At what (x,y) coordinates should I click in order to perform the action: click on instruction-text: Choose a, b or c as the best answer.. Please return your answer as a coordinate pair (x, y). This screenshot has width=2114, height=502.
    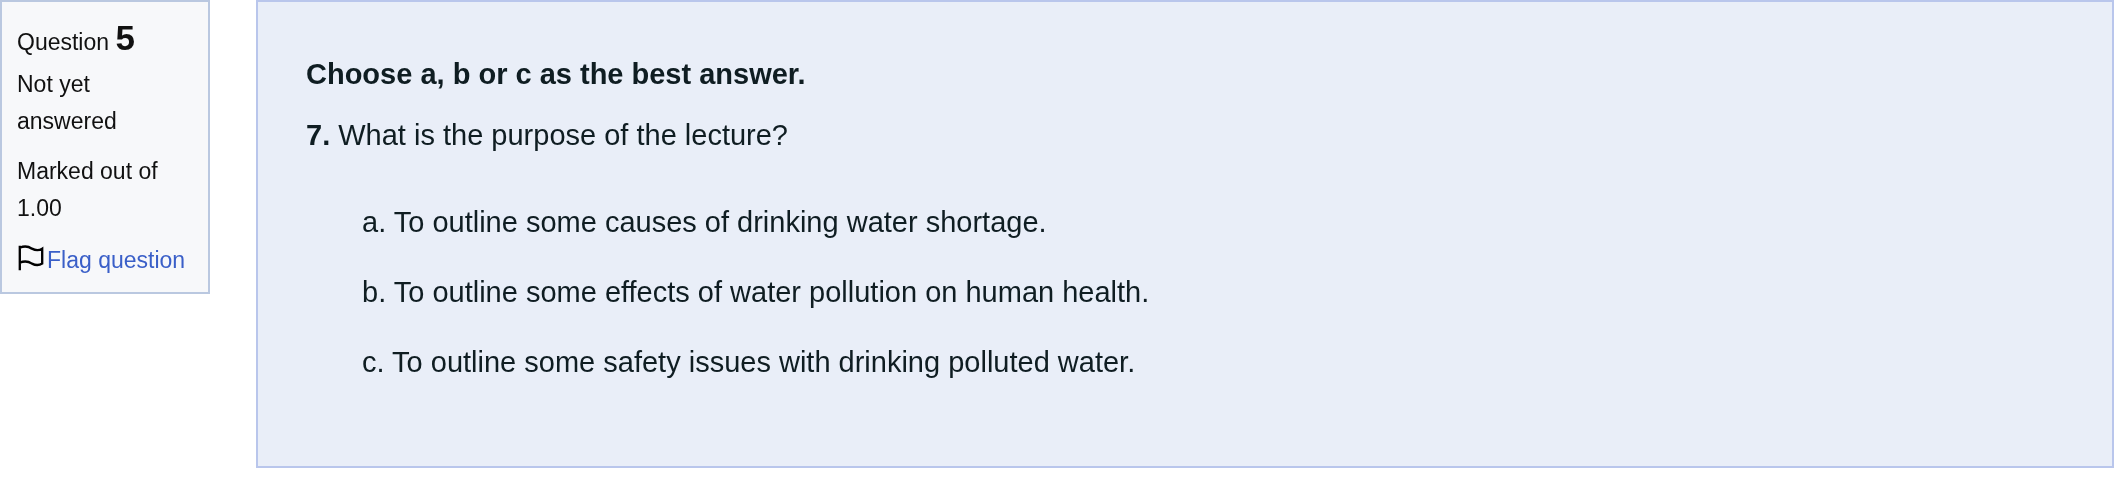
    Looking at the image, I should click on (556, 74).